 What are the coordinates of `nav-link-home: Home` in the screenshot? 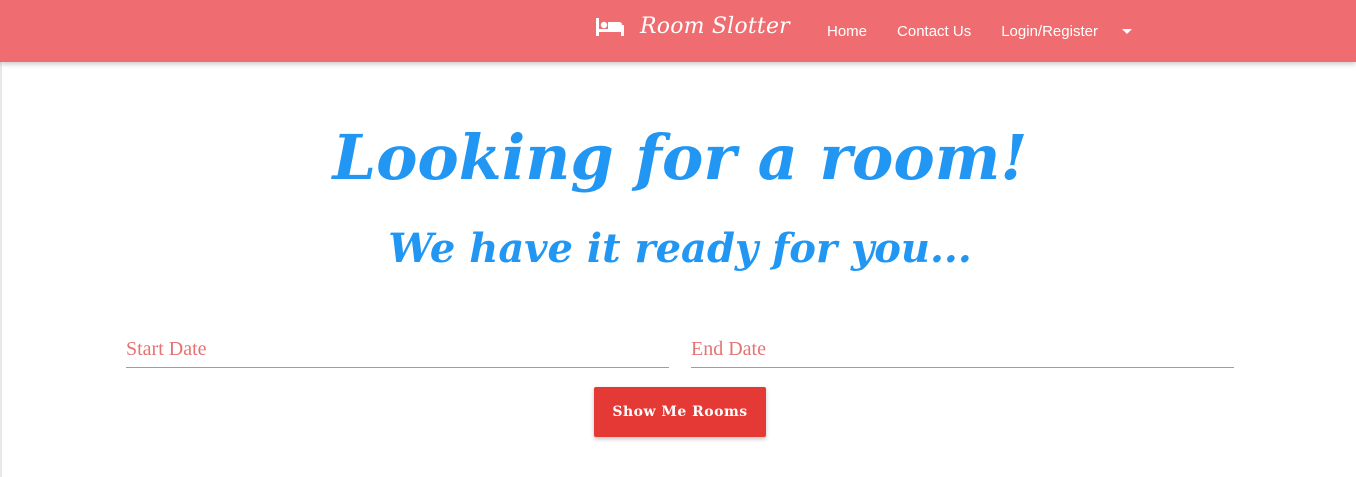 It's located at (847, 31).